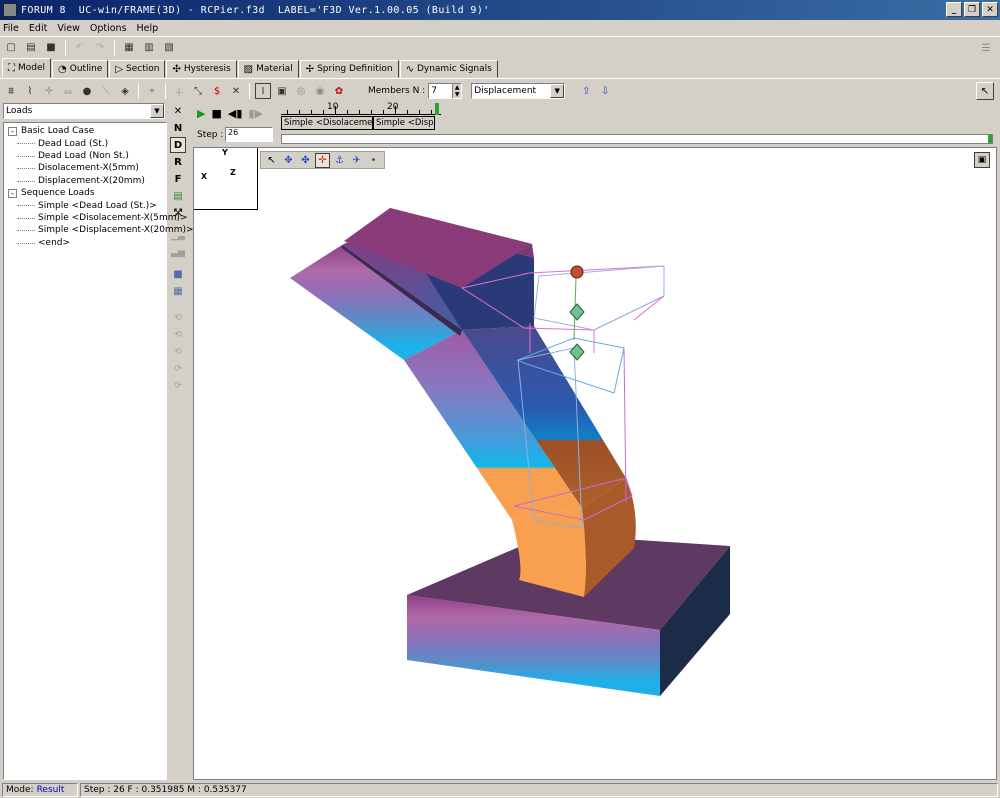 This screenshot has width=1000, height=798. Describe the element at coordinates (178, 335) in the screenshot. I see `rotate-y-icon: ⟲` at that location.